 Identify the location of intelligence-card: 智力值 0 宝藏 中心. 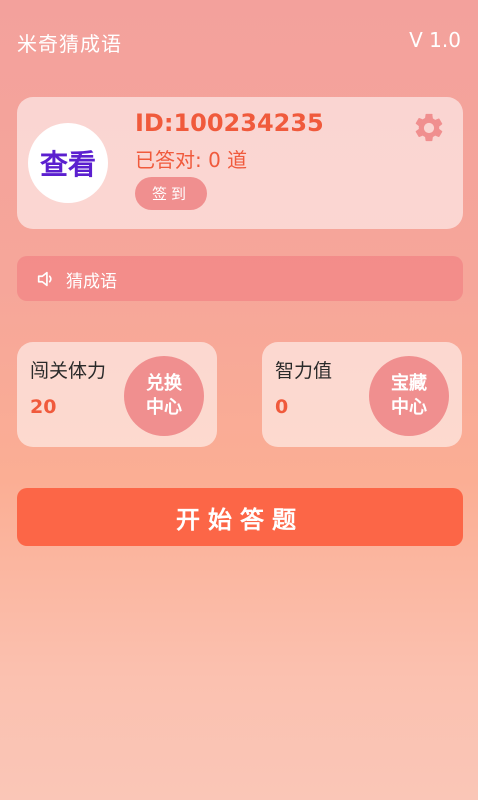
(362, 394).